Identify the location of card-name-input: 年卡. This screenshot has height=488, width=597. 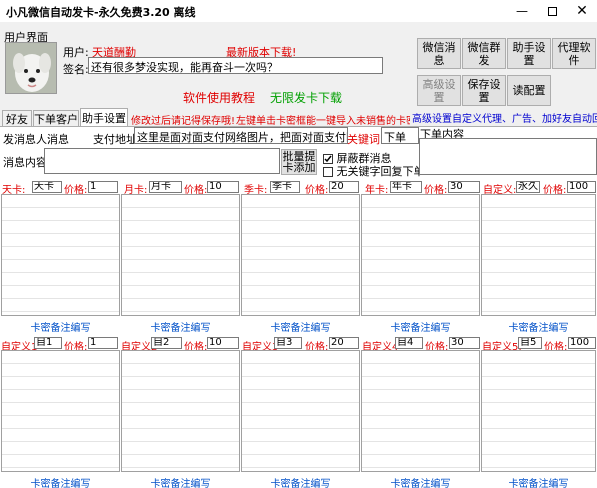
(406, 187).